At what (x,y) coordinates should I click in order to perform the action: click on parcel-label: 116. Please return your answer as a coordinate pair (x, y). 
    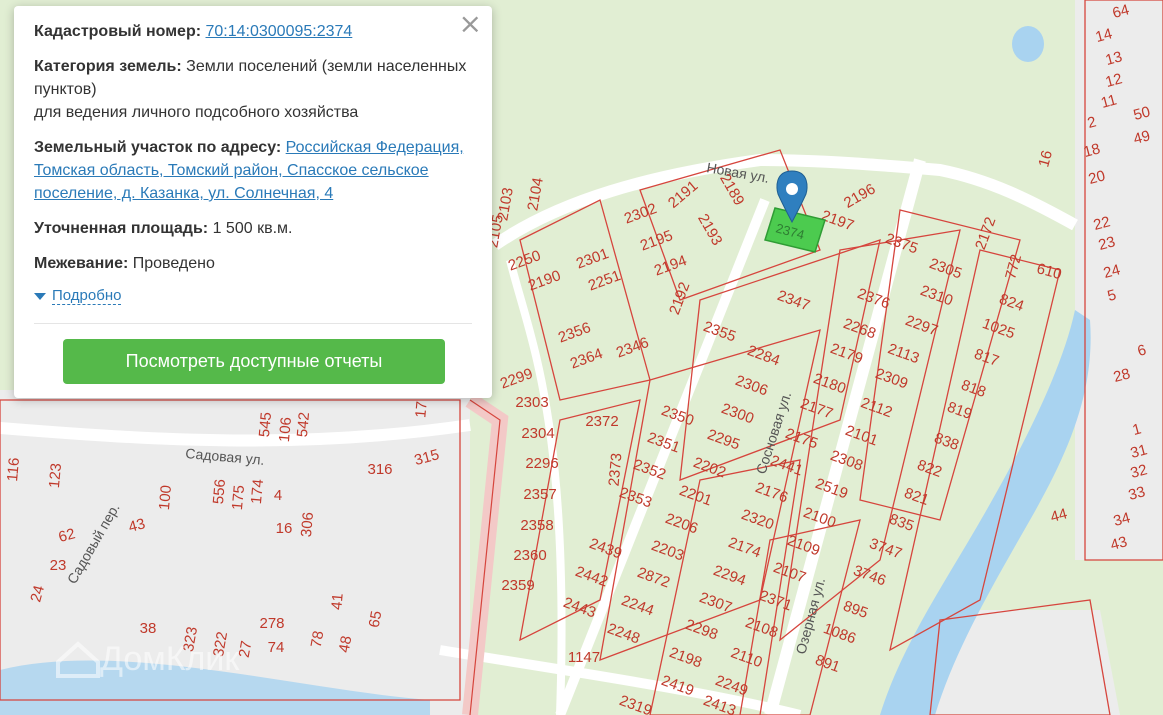
    Looking at the image, I should click on (13, 469).